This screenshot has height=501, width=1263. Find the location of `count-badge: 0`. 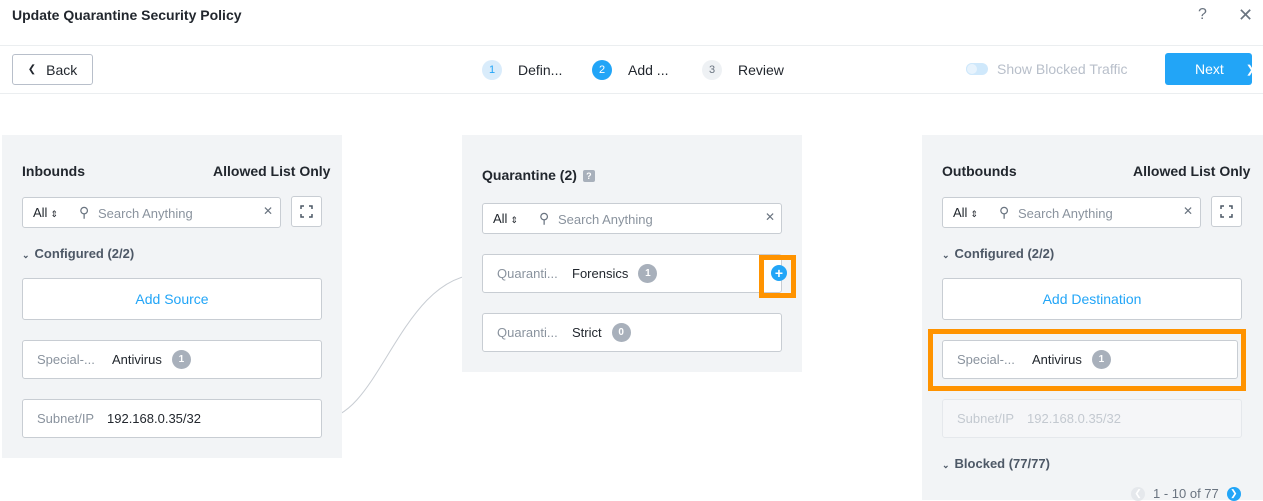

count-badge: 0 is located at coordinates (621, 332).